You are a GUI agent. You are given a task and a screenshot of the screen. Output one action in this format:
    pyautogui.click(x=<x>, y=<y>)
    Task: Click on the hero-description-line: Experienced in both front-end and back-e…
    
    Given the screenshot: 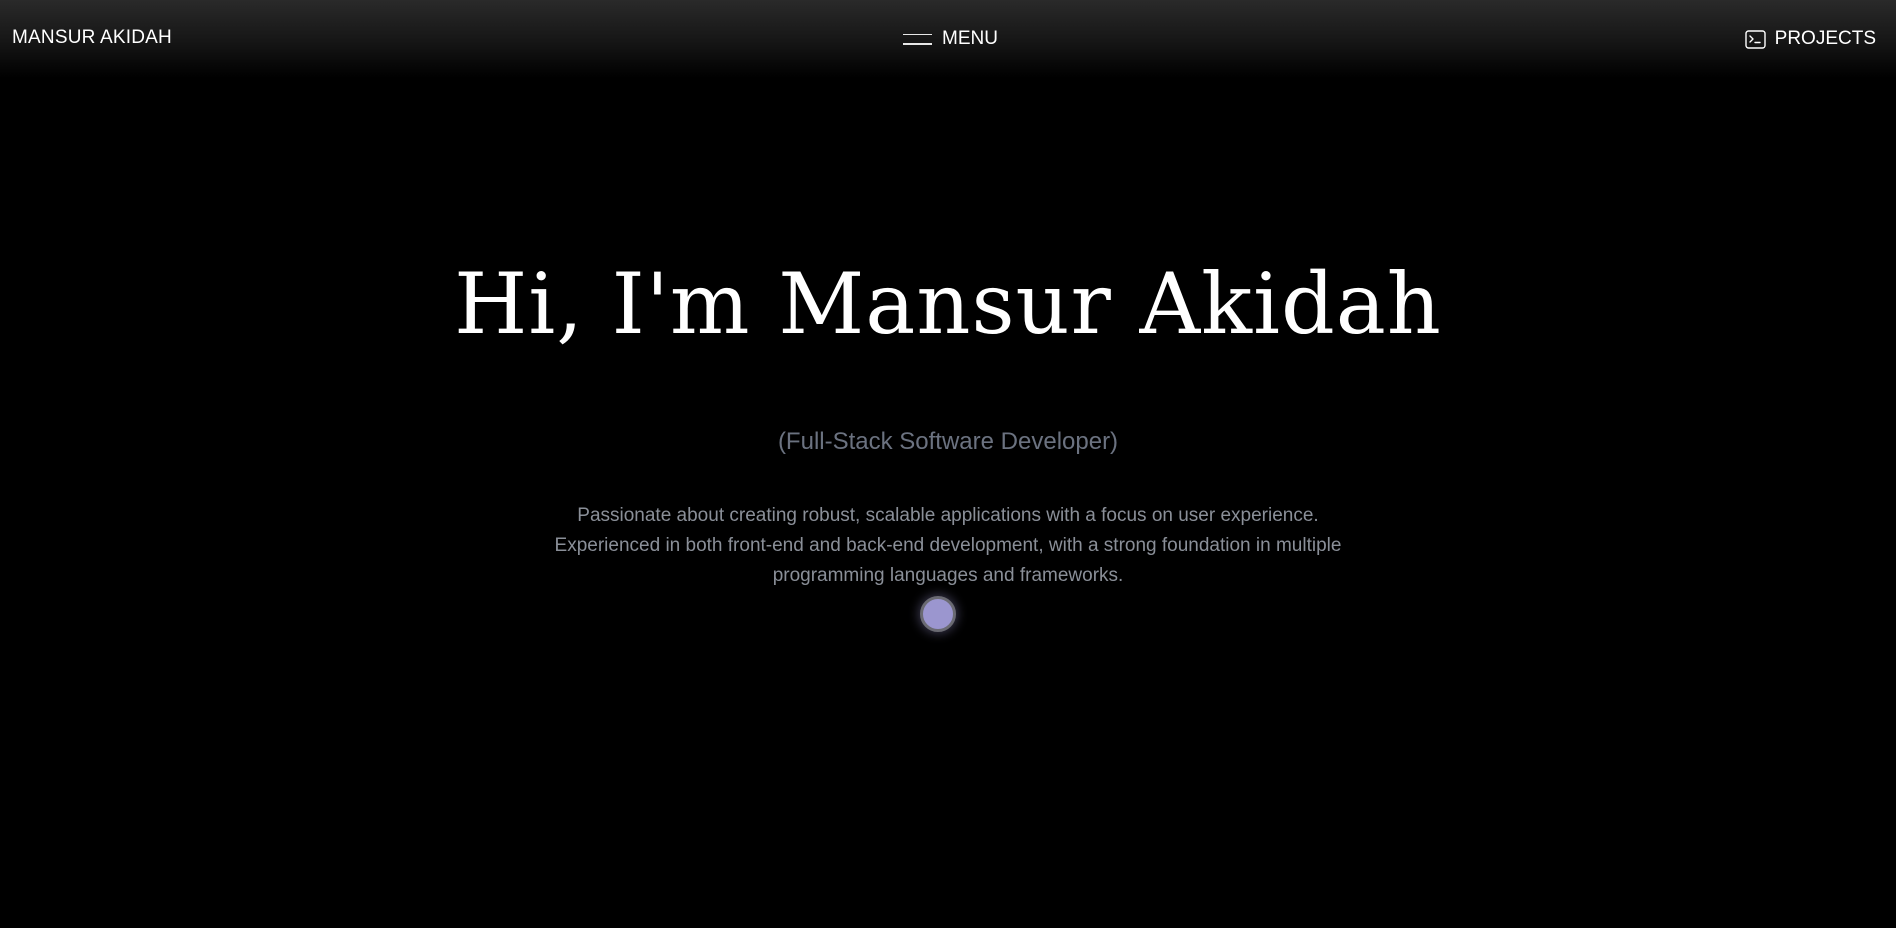 What is the action you would take?
    pyautogui.click(x=948, y=545)
    